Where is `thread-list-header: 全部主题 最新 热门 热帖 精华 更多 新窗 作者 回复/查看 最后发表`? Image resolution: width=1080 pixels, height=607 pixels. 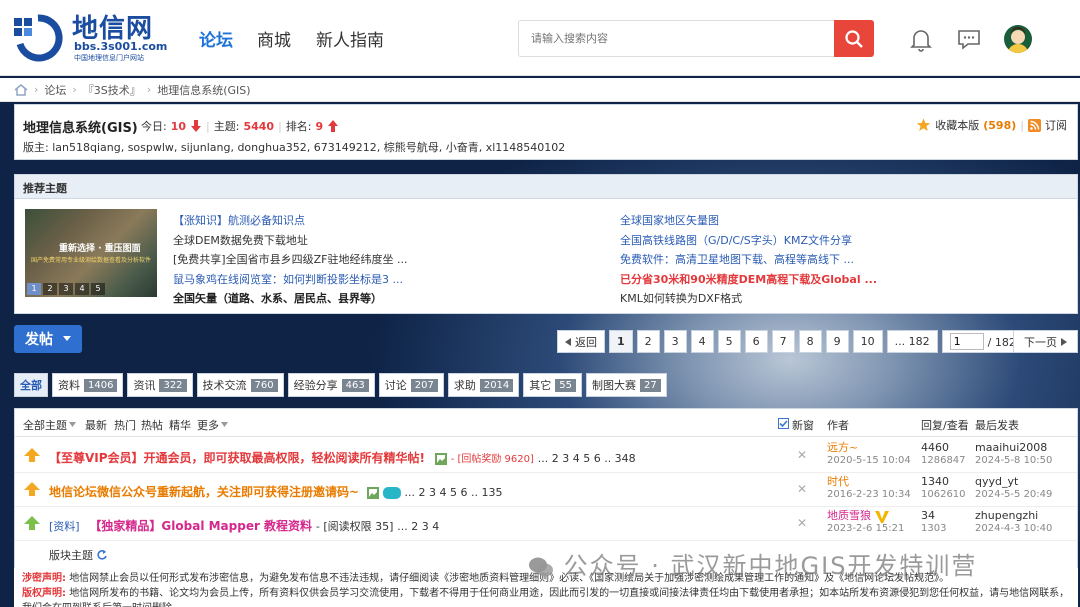
thread-list-header: 全部主题 最新 热门 热帖 精华 更多 新窗 作者 回复/查看 最后发表 is located at coordinates (546, 423).